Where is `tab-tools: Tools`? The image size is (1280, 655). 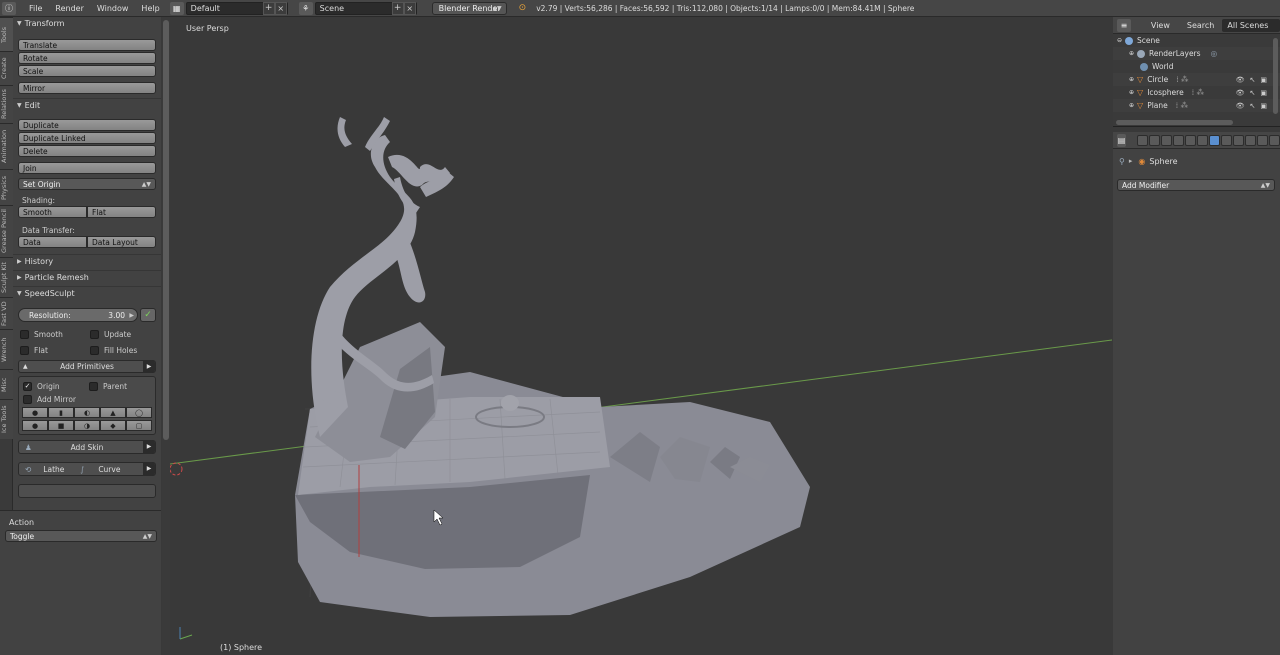
tab-tools: Tools is located at coordinates (6, 34).